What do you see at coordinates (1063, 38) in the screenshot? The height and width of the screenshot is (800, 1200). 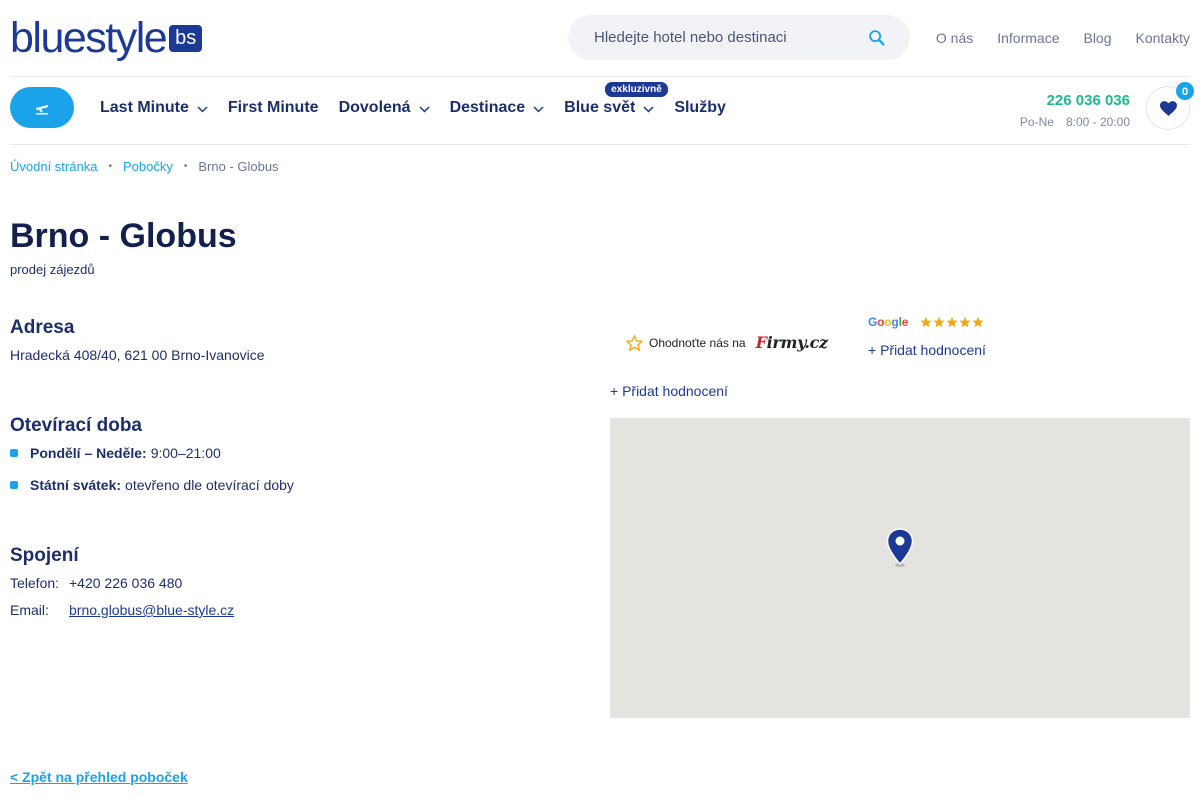 I see `top-links: O nás Informace Blog Kontakty` at bounding box center [1063, 38].